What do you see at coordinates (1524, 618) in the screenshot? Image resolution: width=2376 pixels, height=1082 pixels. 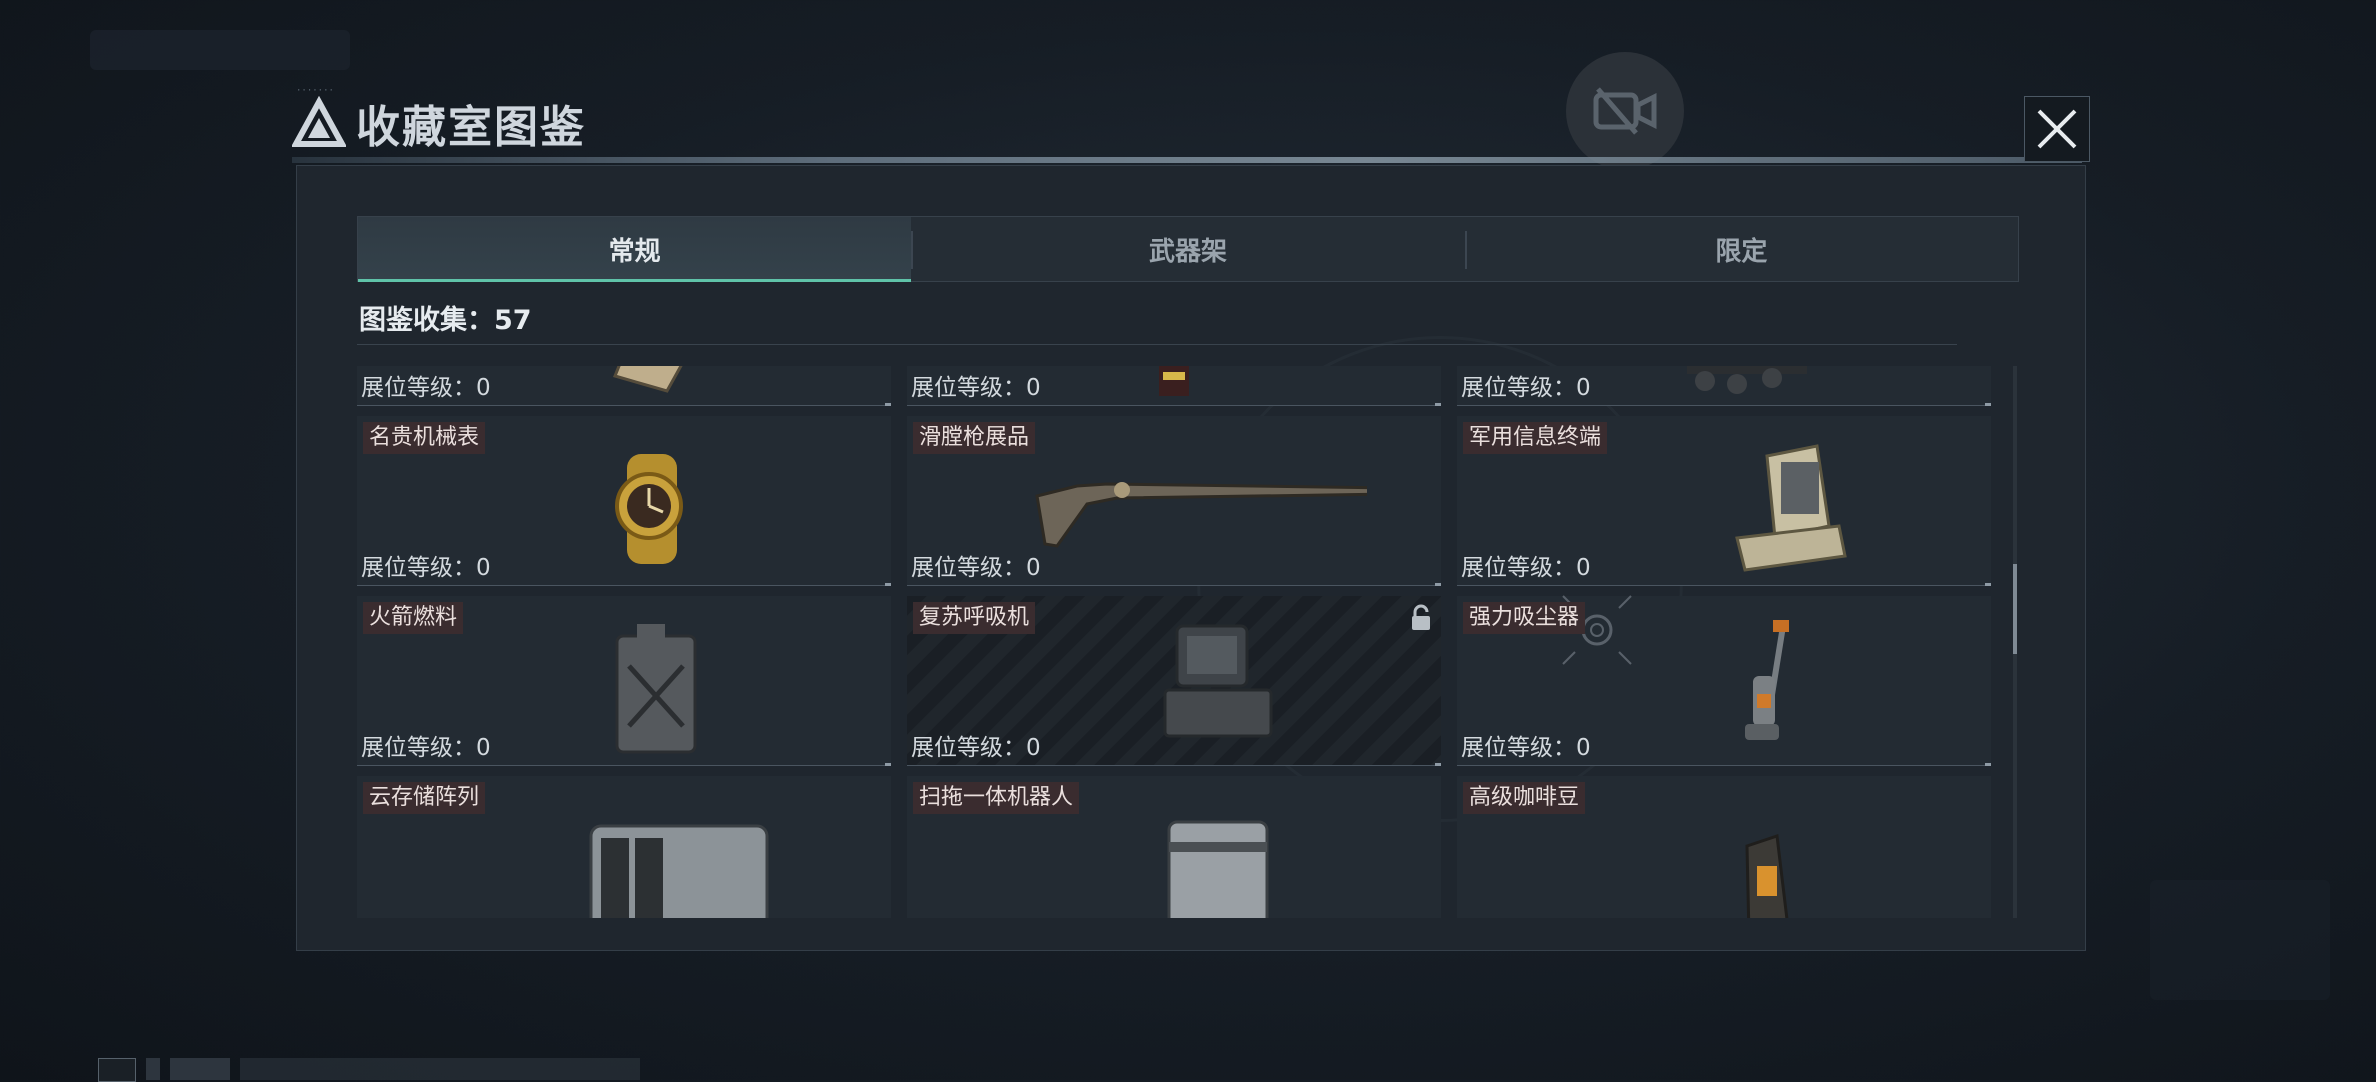 I see `item-name: 强力吸尘器` at bounding box center [1524, 618].